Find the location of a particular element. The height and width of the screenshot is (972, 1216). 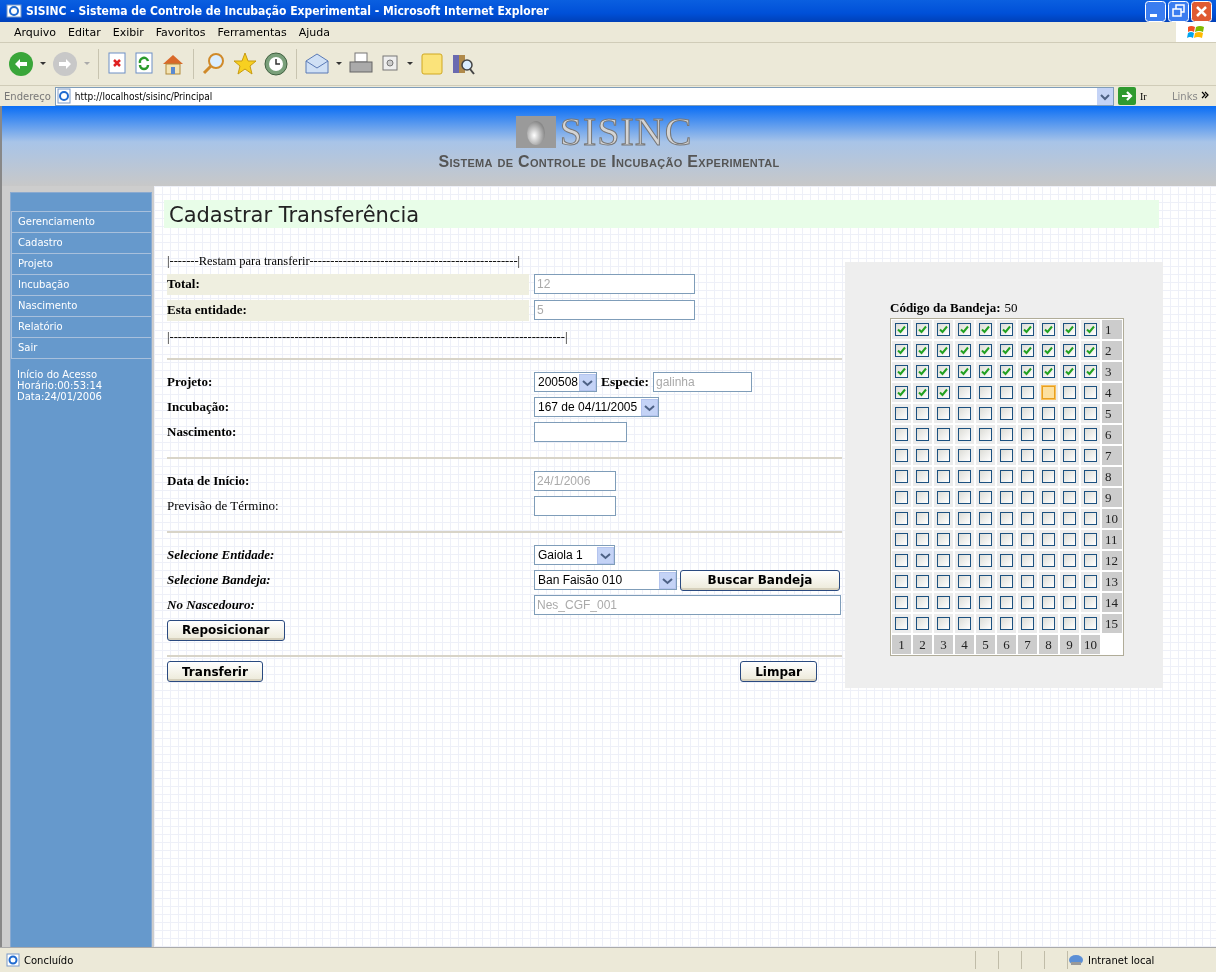

row-number: 12 is located at coordinates (1112, 560).